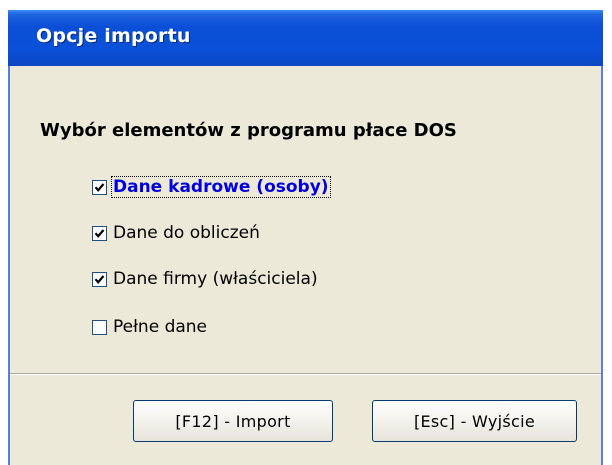 The height and width of the screenshot is (465, 612). I want to click on option-label: Dane do obliczeń, so click(186, 233).